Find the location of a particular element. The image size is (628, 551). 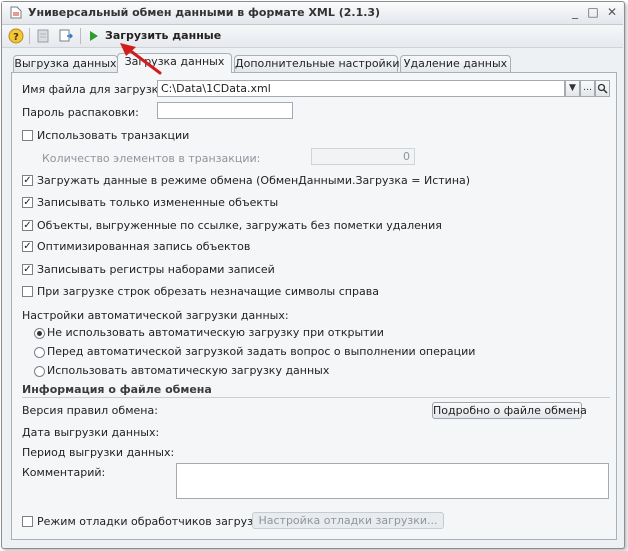

export-date-label: Дата выгрузки данных: is located at coordinates (91, 432).